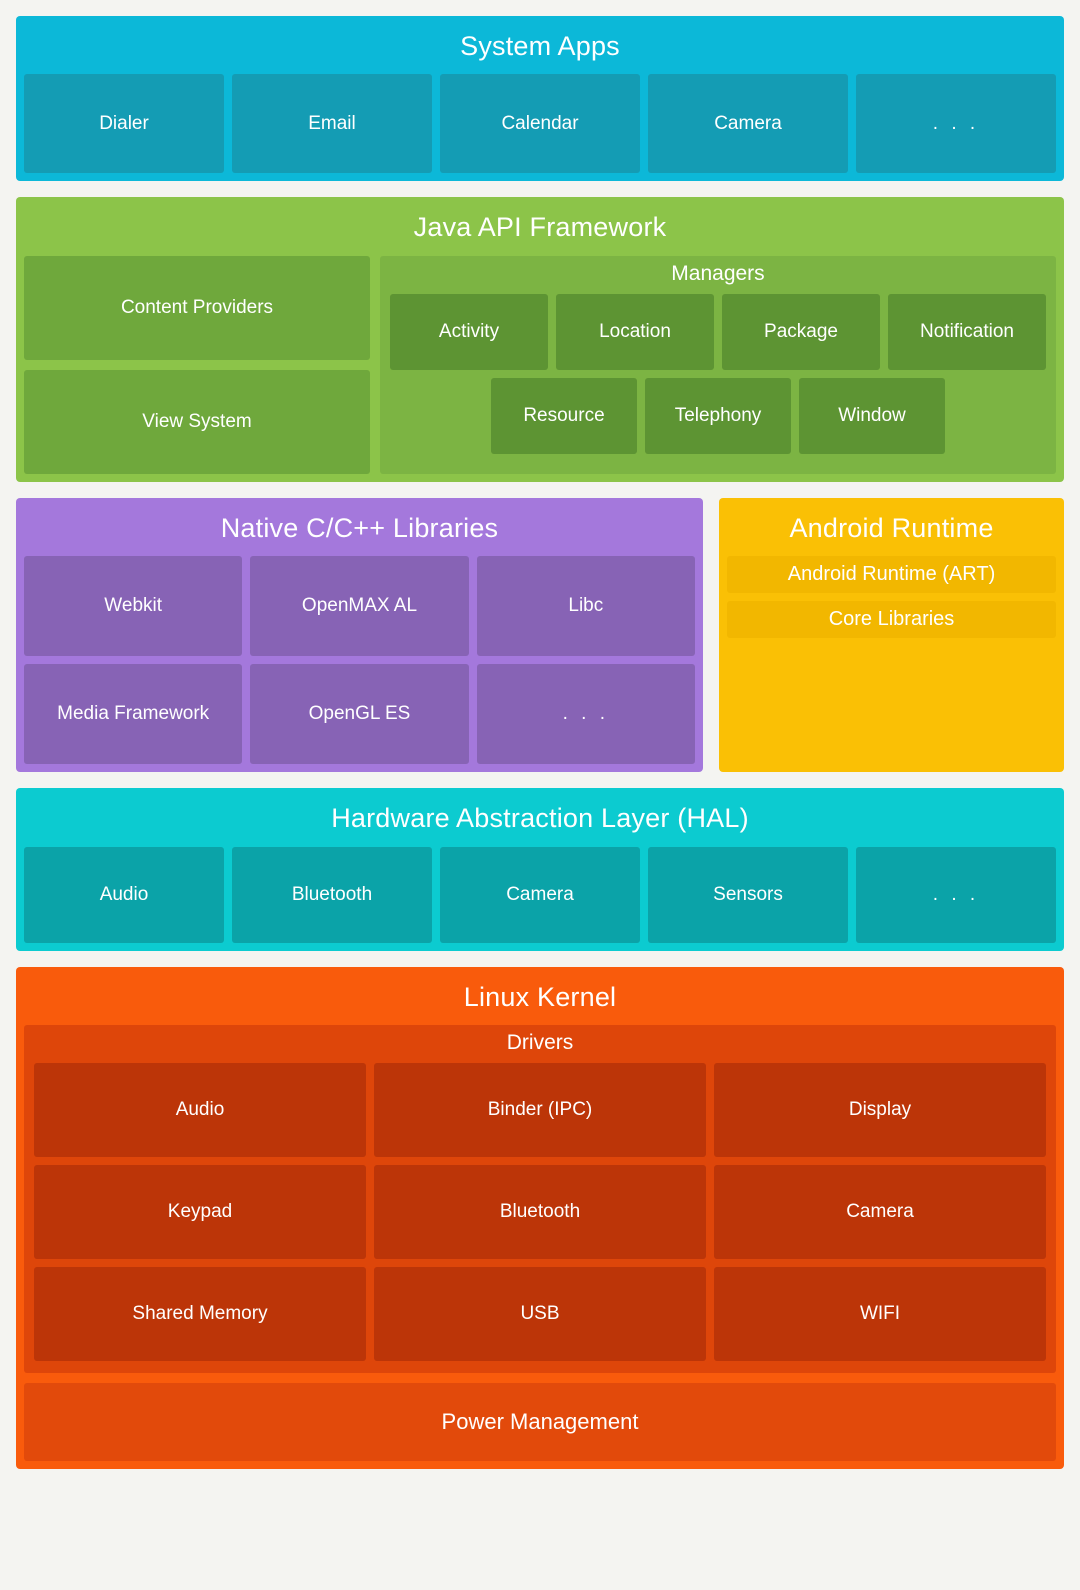  I want to click on hal-bluetooth: Bluetooth, so click(332, 894).